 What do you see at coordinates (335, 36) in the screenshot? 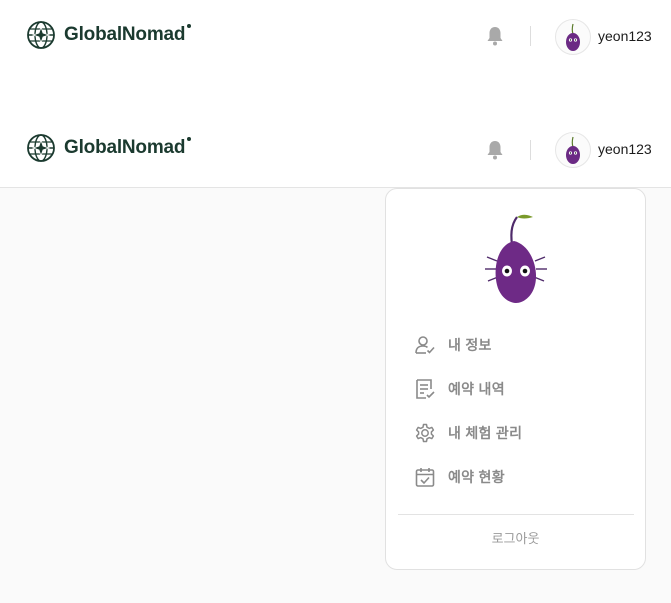
I see `header-closed: GlobalNomad yeon123` at bounding box center [335, 36].